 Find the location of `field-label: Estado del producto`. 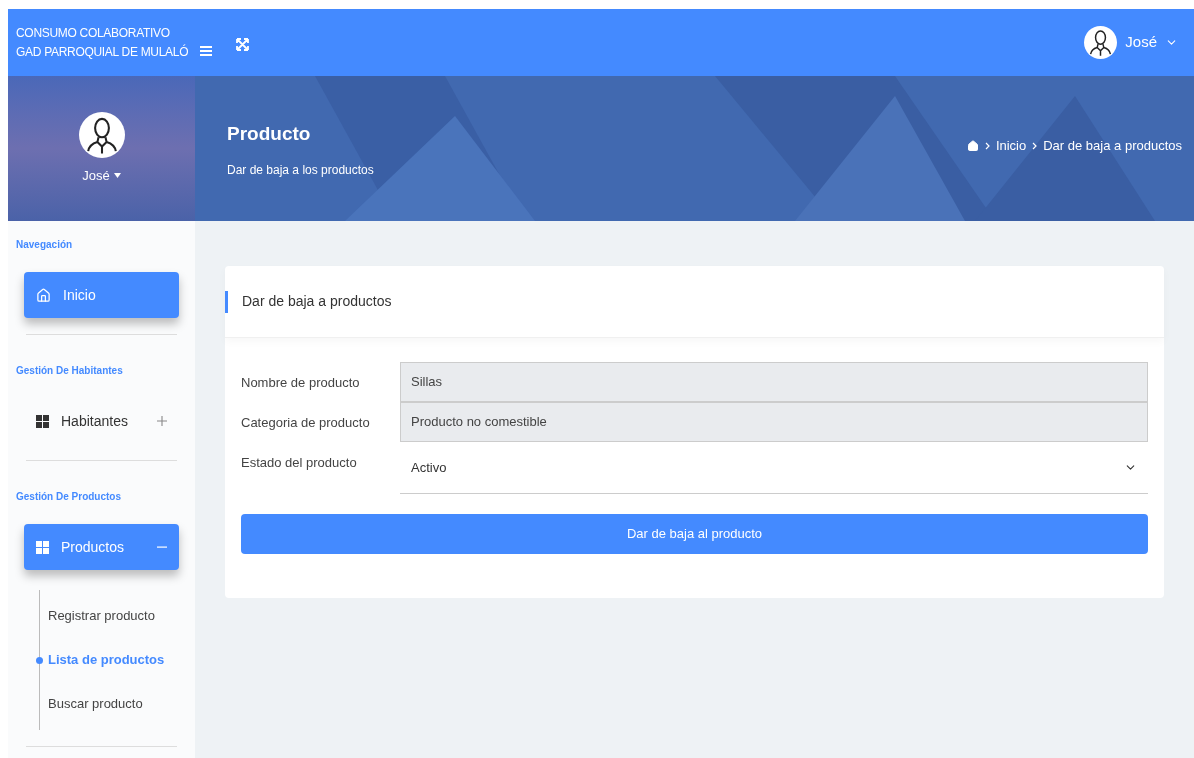

field-label: Estado del producto is located at coordinates (299, 463).